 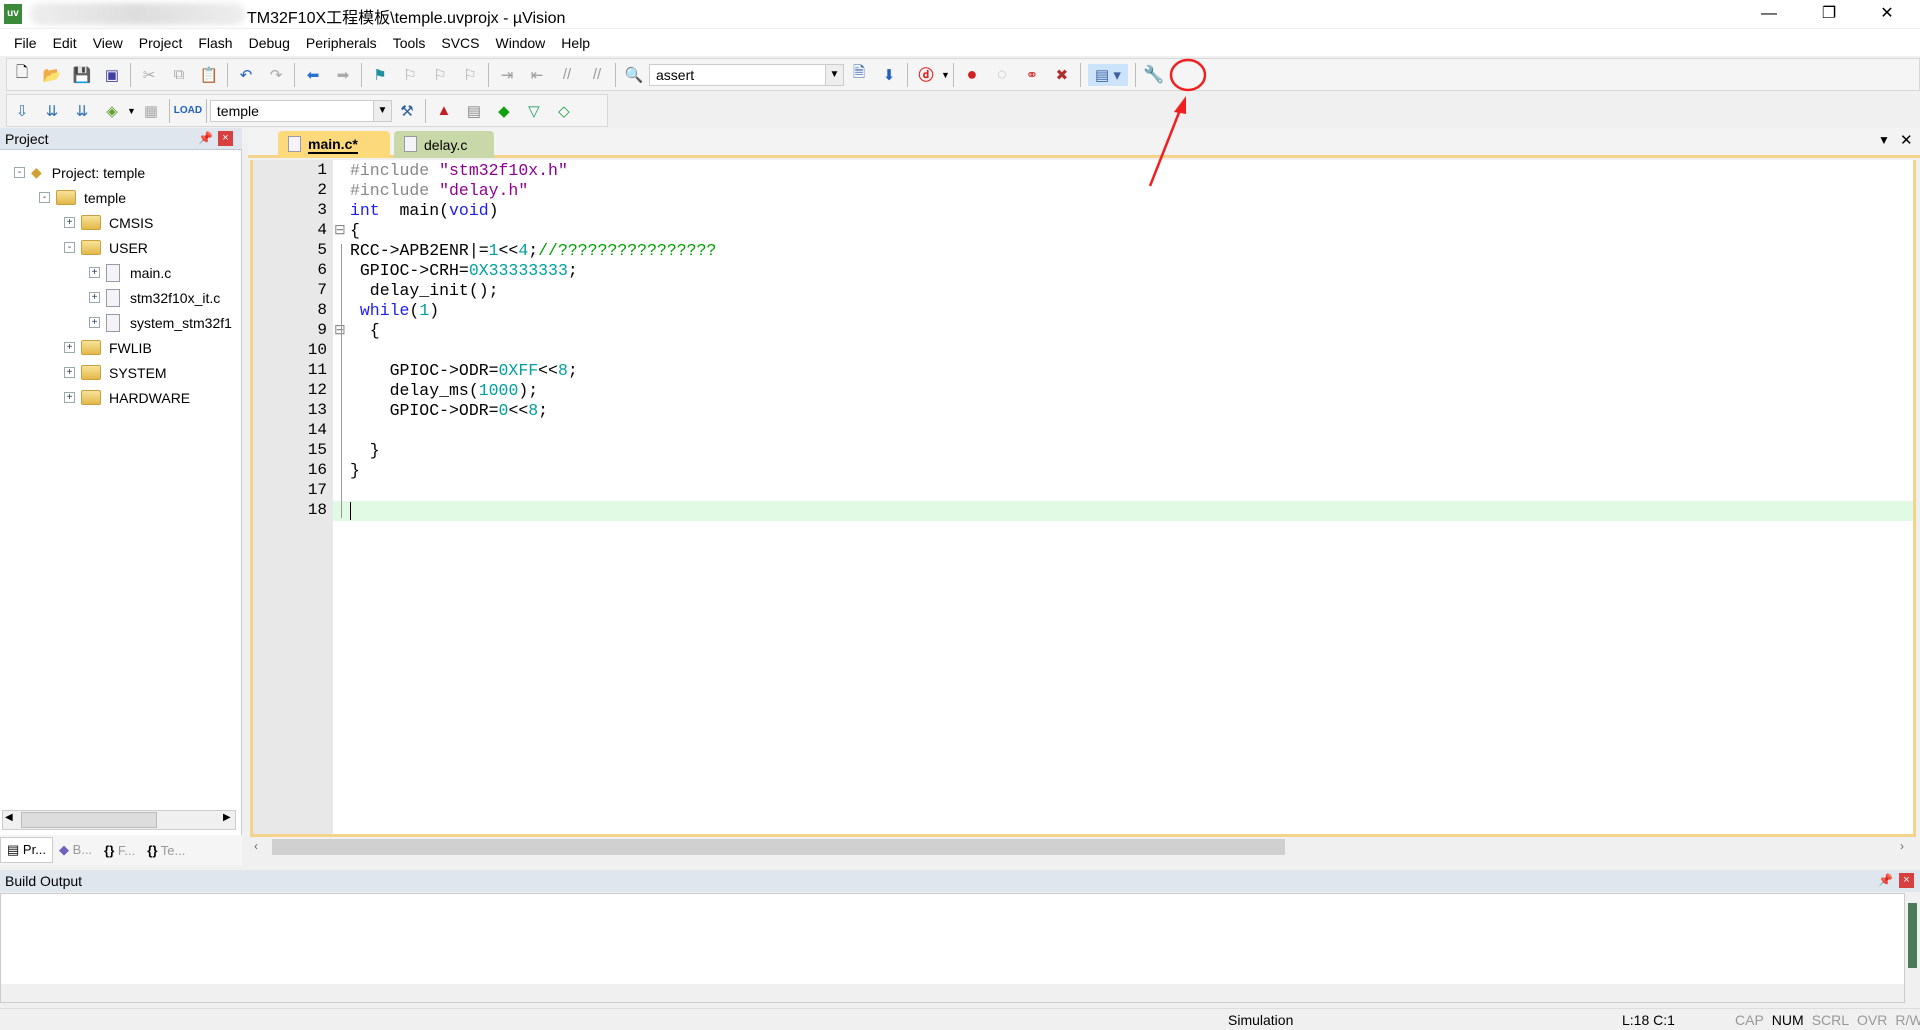 I want to click on code-line, so click(x=1123, y=511).